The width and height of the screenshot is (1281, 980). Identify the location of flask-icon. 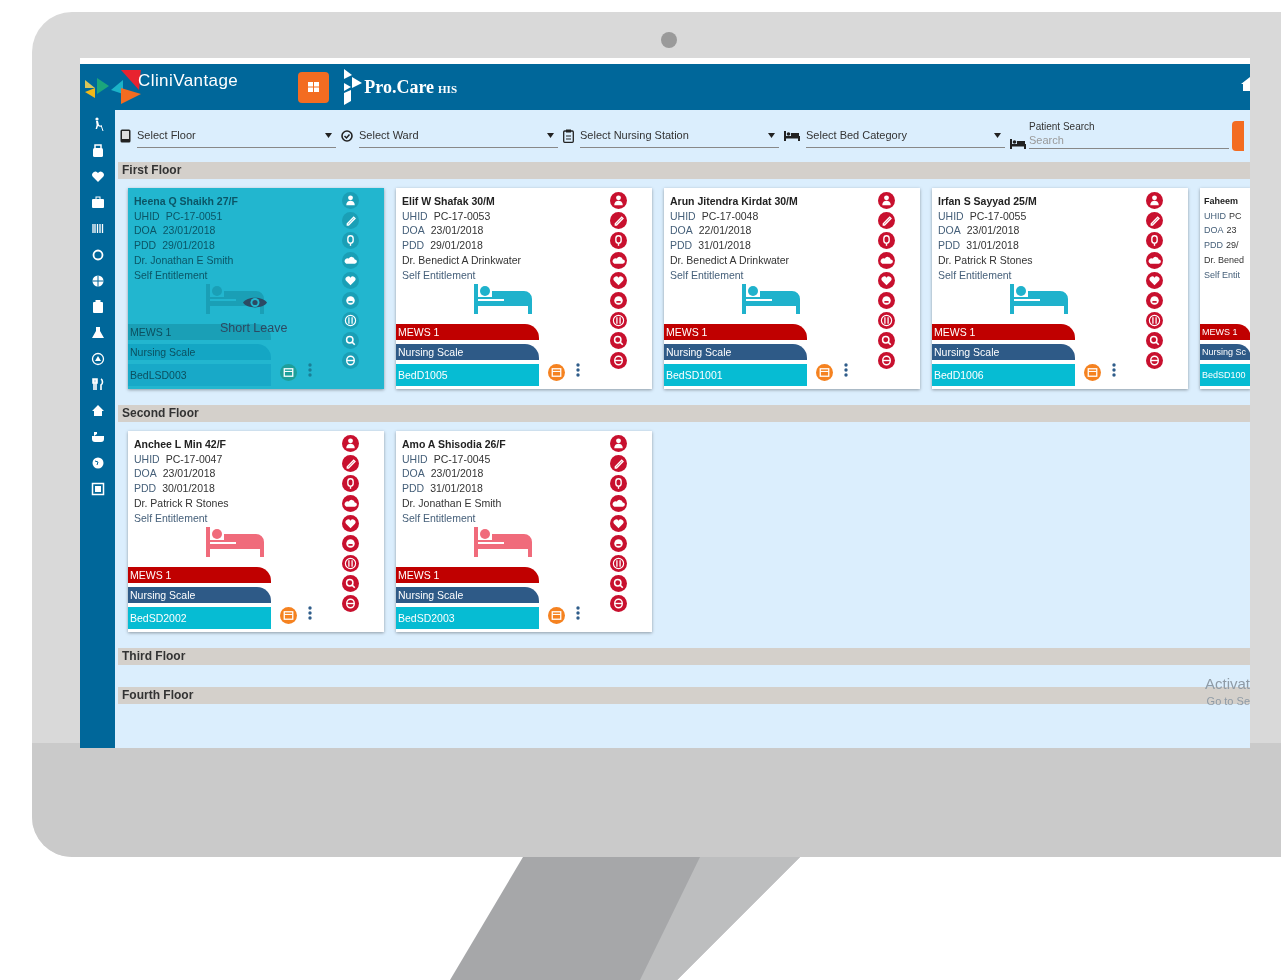
(97, 332).